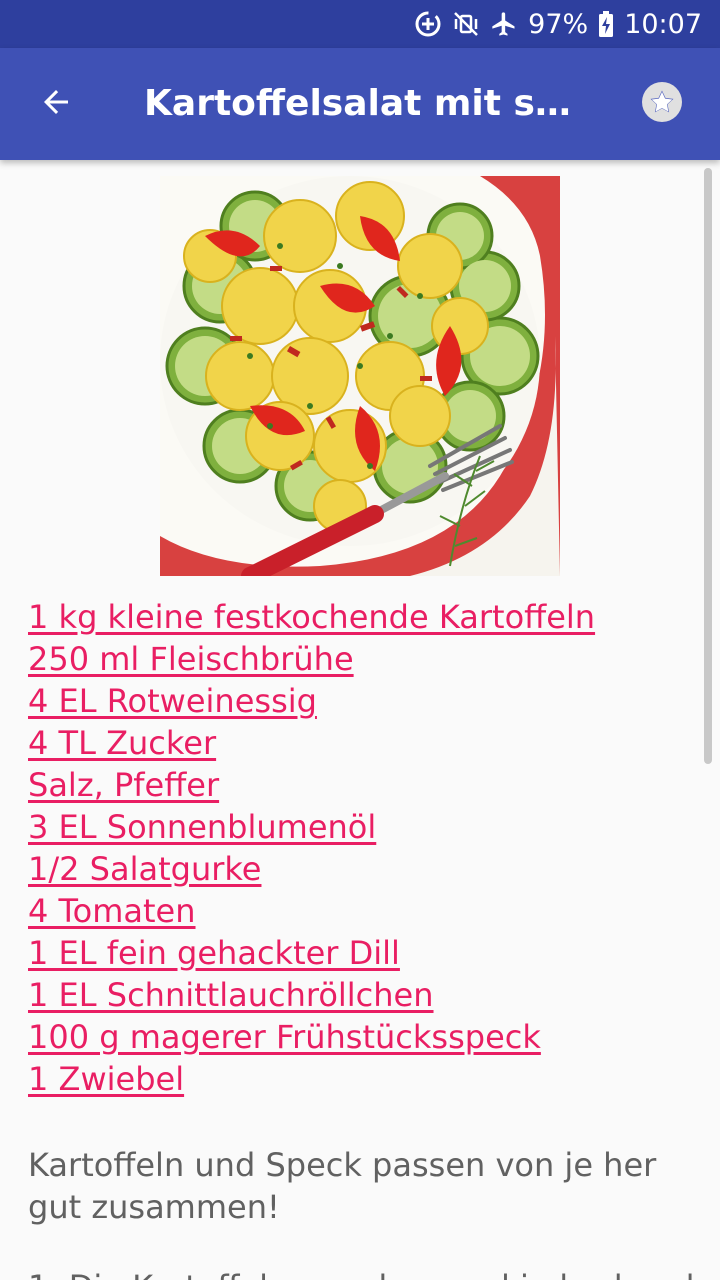 The width and height of the screenshot is (720, 1280). I want to click on ingredient-link: 250 ml Fleischbrühe, so click(311, 659).